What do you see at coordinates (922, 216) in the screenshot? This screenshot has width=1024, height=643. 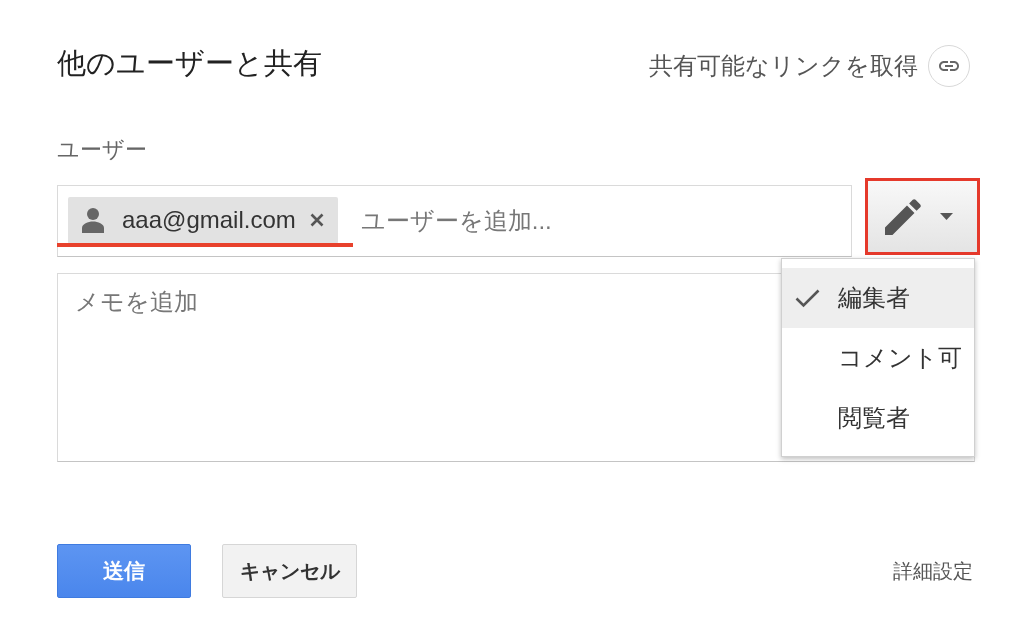 I see `permission-button` at bounding box center [922, 216].